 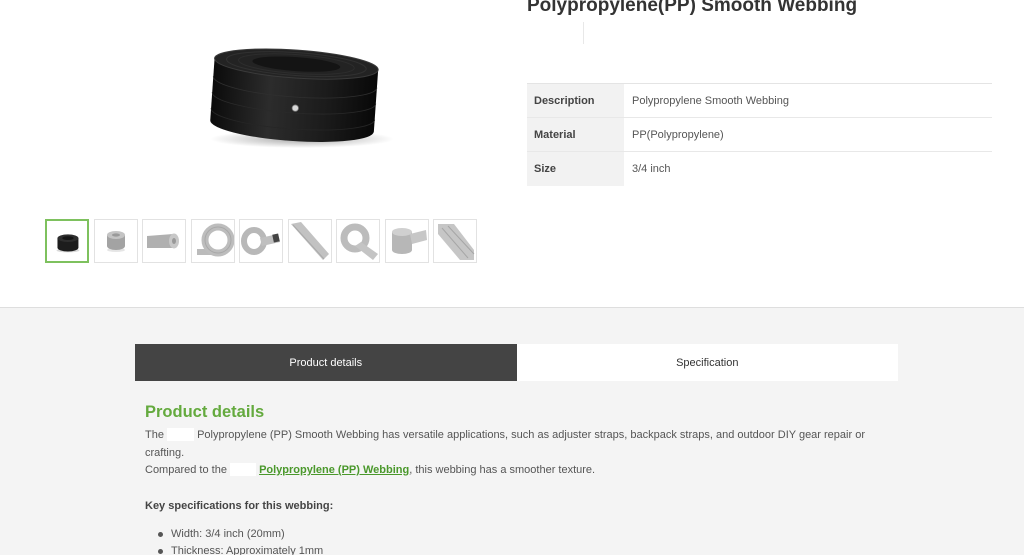 I want to click on tab-specification: Specification, so click(x=707, y=362).